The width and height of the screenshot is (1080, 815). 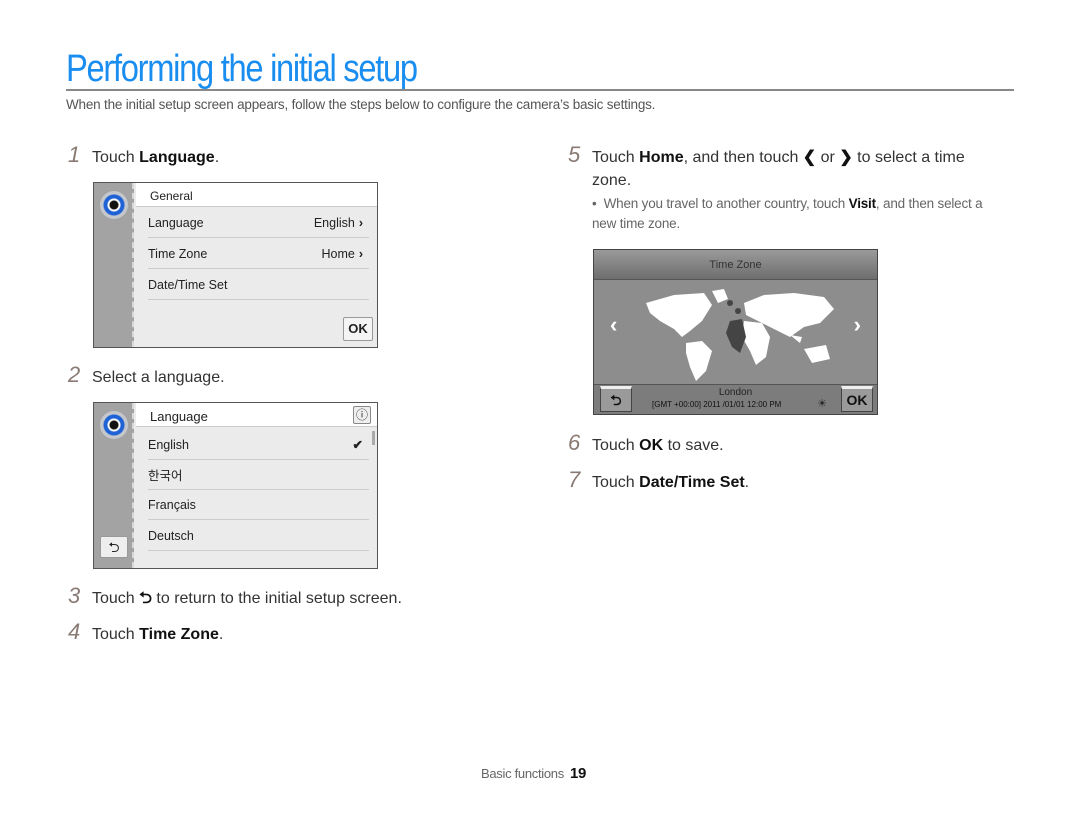 I want to click on city-name: London, so click(x=735, y=392).